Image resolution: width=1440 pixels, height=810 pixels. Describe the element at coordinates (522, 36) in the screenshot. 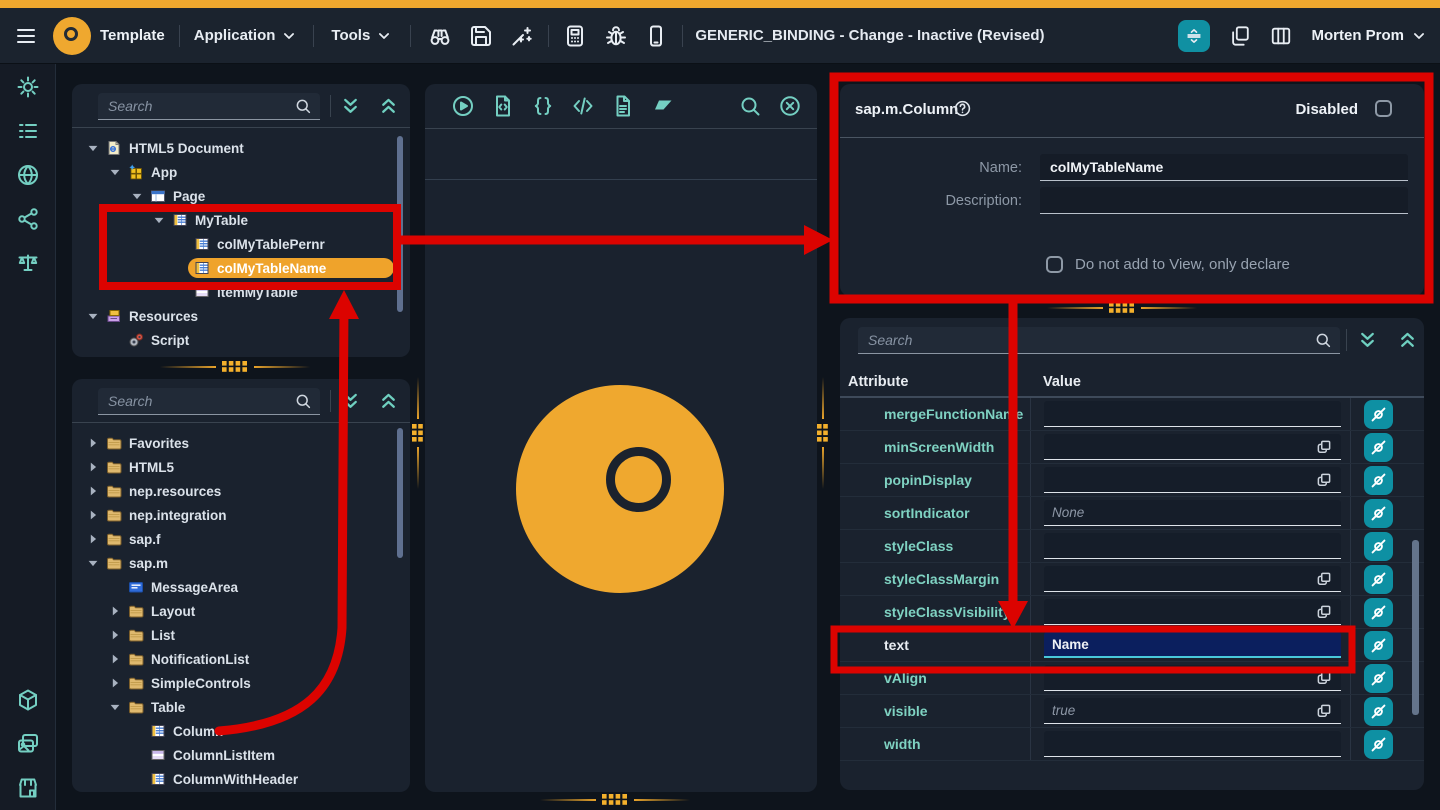

I see `magic-wand-icon` at that location.